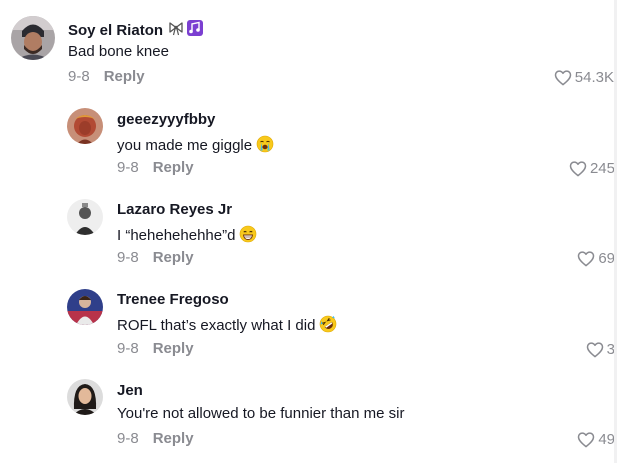  I want to click on reply-text: ROFL that’s exactly what I did, so click(227, 326).